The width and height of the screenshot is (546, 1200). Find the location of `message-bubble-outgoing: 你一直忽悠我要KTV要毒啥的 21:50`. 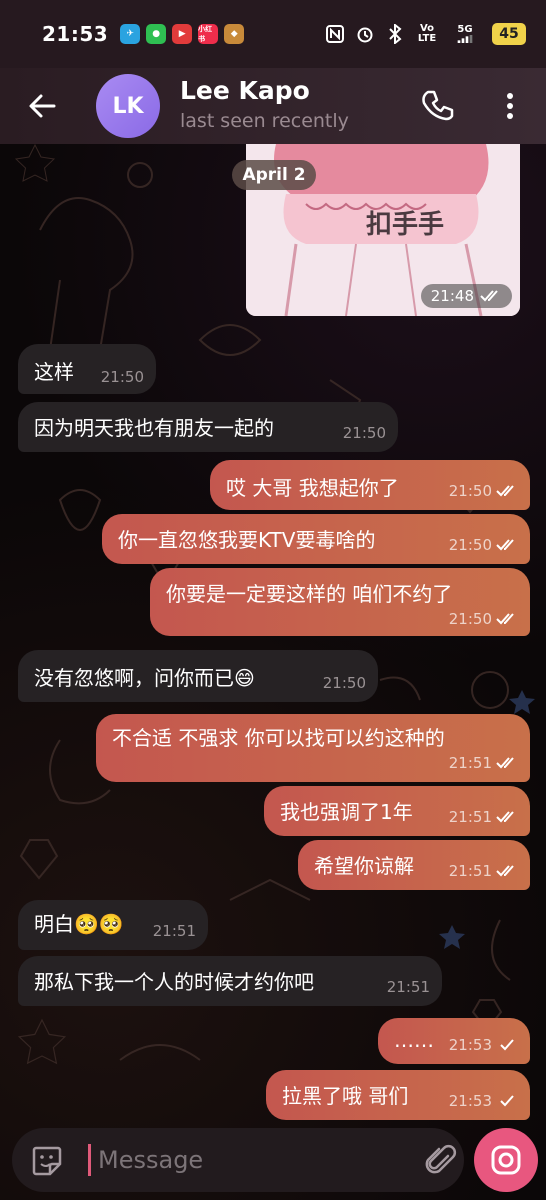

message-bubble-outgoing: 你一直忽悠我要KTV要毒啥的 21:50 is located at coordinates (316, 539).